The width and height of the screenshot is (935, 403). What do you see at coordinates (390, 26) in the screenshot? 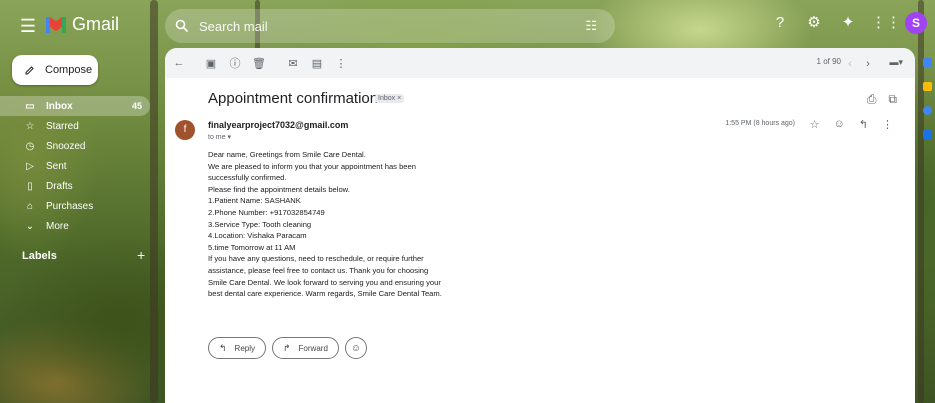
I see `search-bar: Search mail ☷` at bounding box center [390, 26].